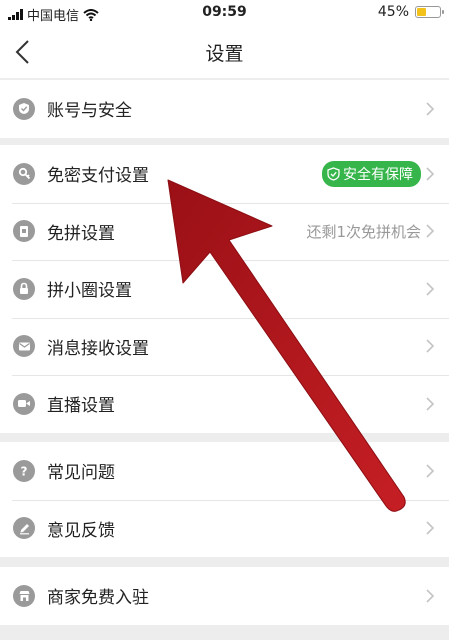 The width and height of the screenshot is (449, 640). I want to click on settings-row-hint: 还剩1次免拼机会, so click(363, 231).